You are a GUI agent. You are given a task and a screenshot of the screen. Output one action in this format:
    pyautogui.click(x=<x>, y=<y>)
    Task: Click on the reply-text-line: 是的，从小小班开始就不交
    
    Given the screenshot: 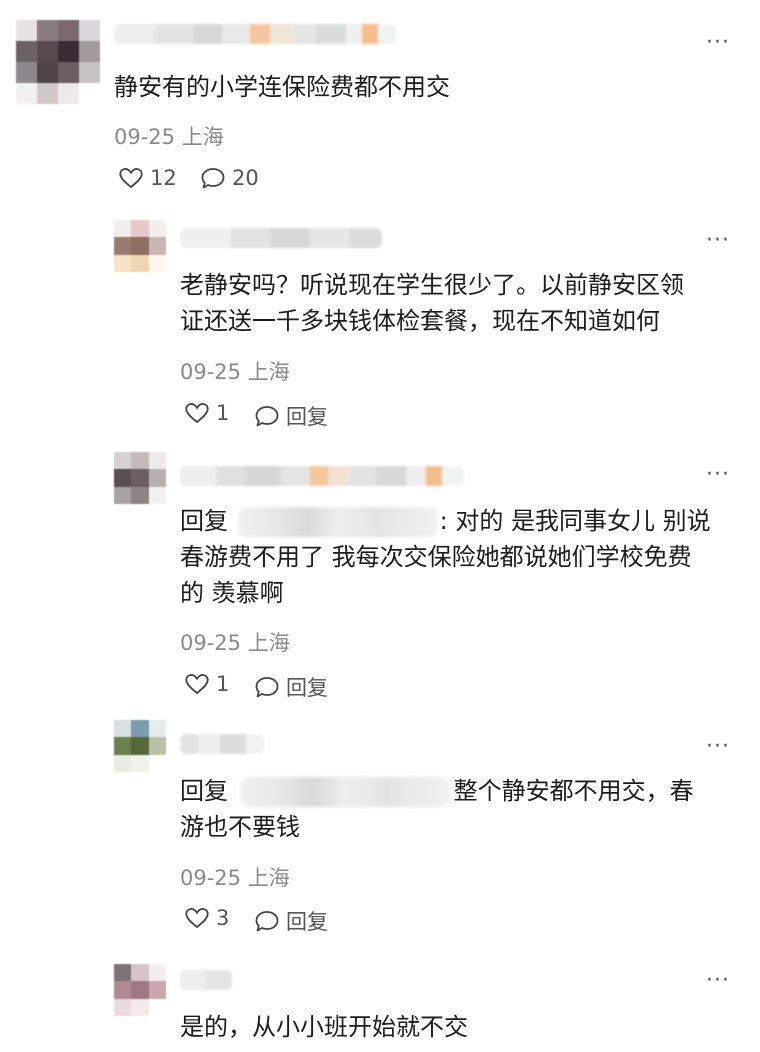 What is the action you would take?
    pyautogui.click(x=324, y=1027)
    